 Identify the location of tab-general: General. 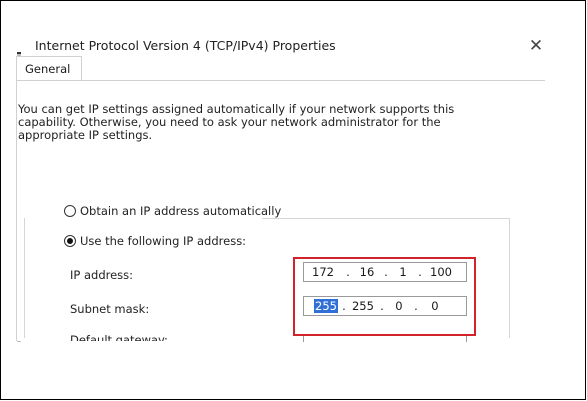
(49, 68).